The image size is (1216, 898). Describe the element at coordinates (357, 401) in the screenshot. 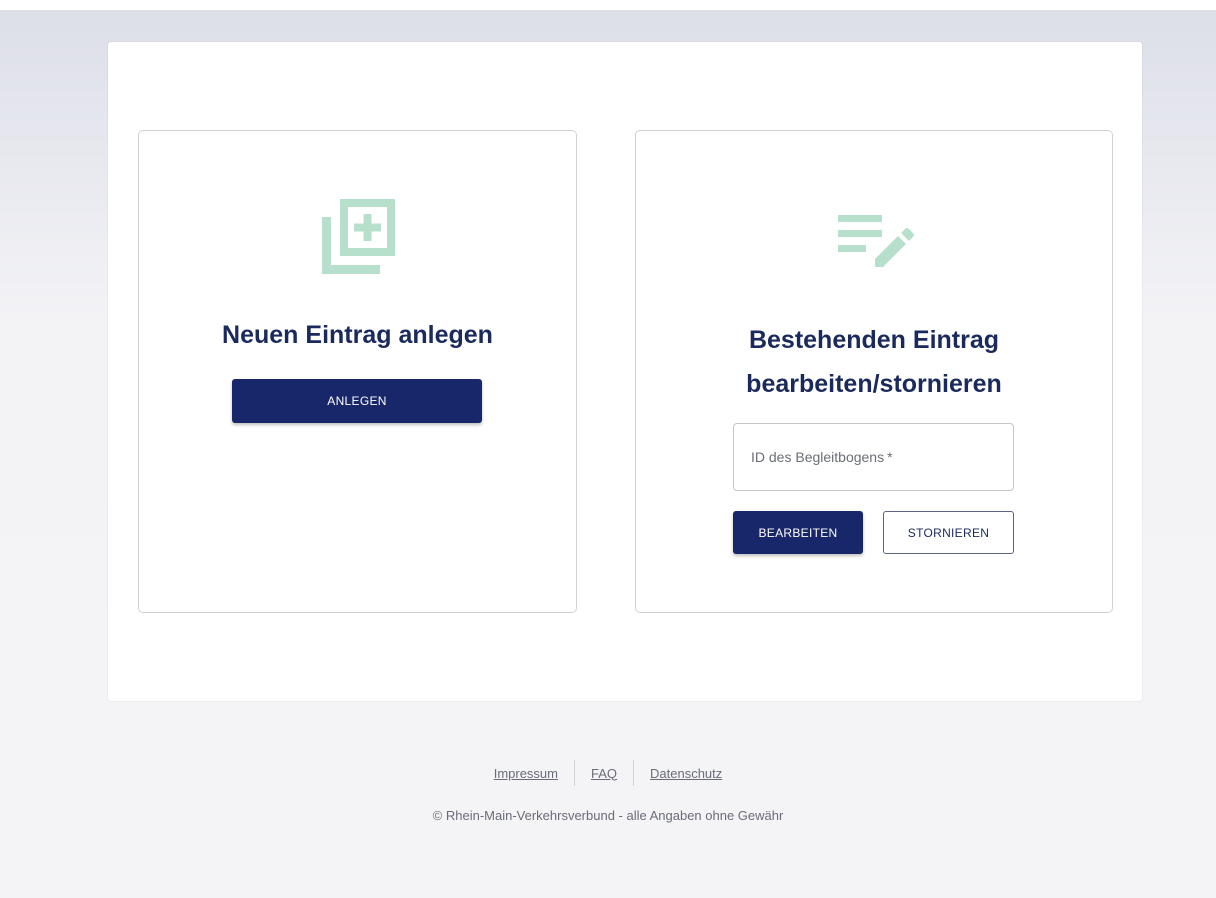

I see `create-button: ANLEGEN` at that location.